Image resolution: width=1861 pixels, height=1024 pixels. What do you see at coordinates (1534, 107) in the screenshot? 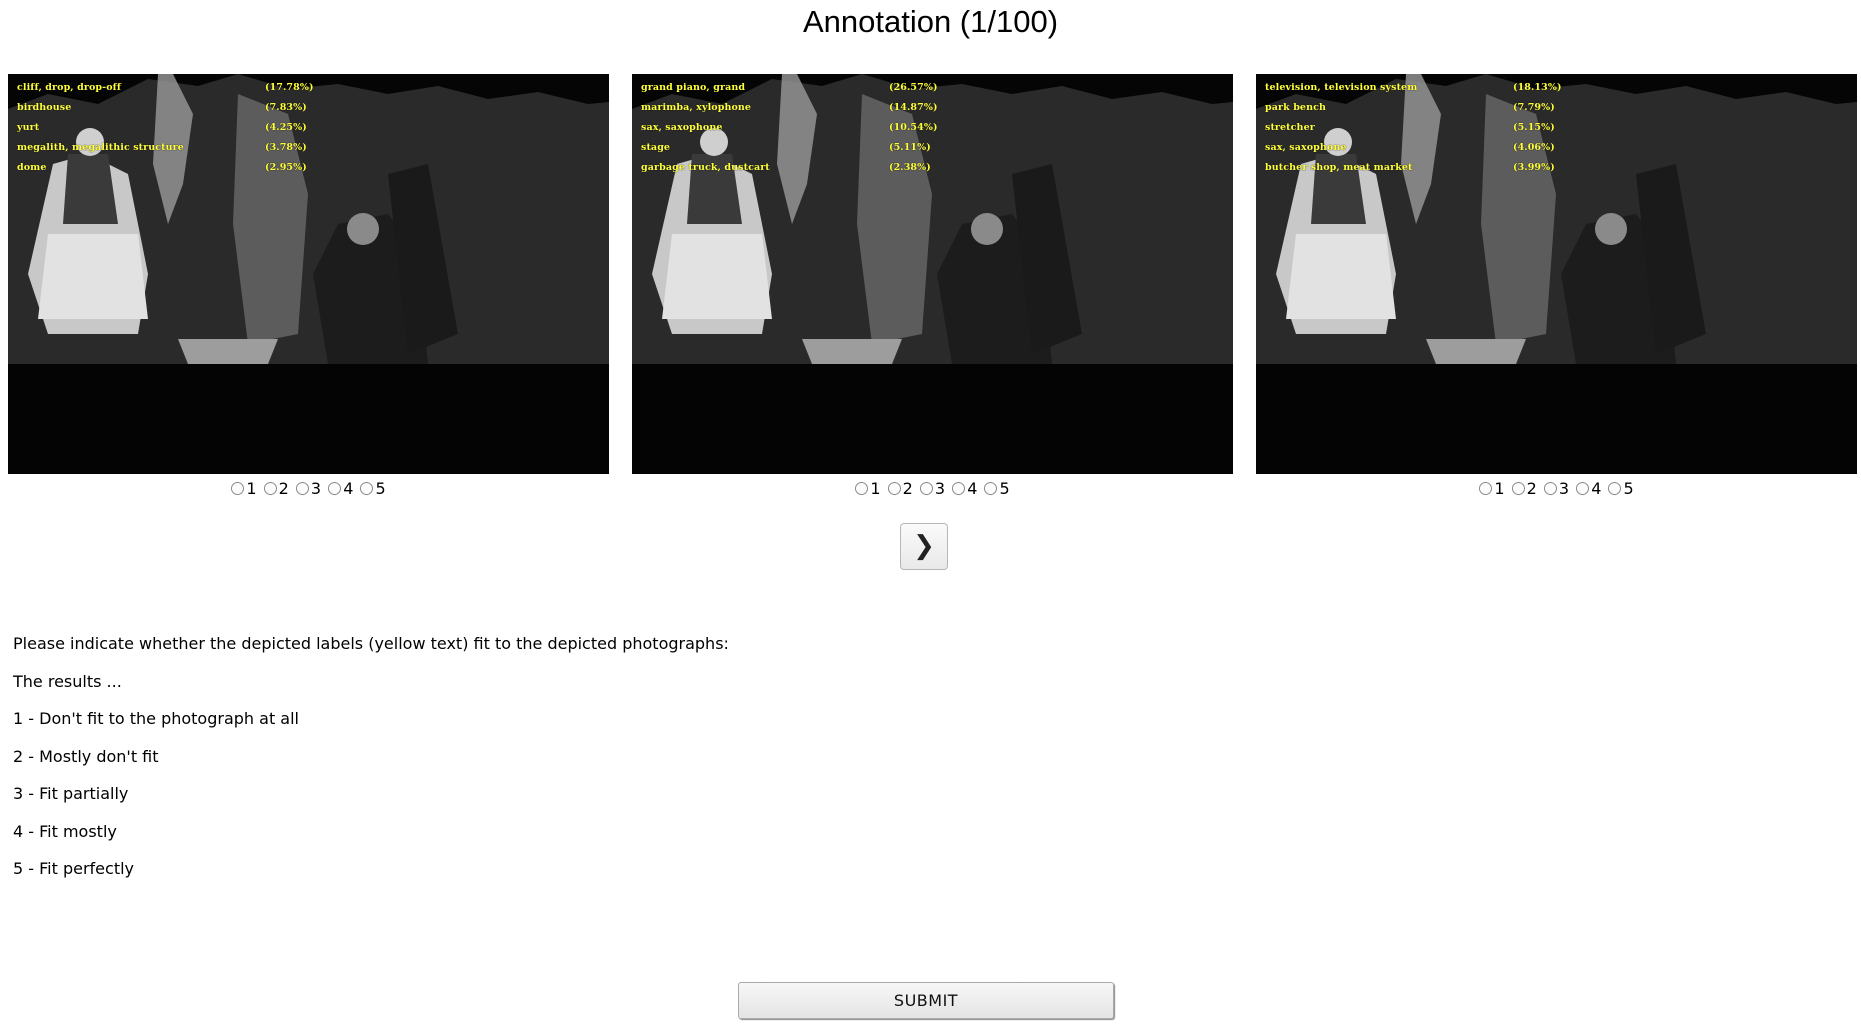
I see `label-percentage: (7.79%)` at bounding box center [1534, 107].